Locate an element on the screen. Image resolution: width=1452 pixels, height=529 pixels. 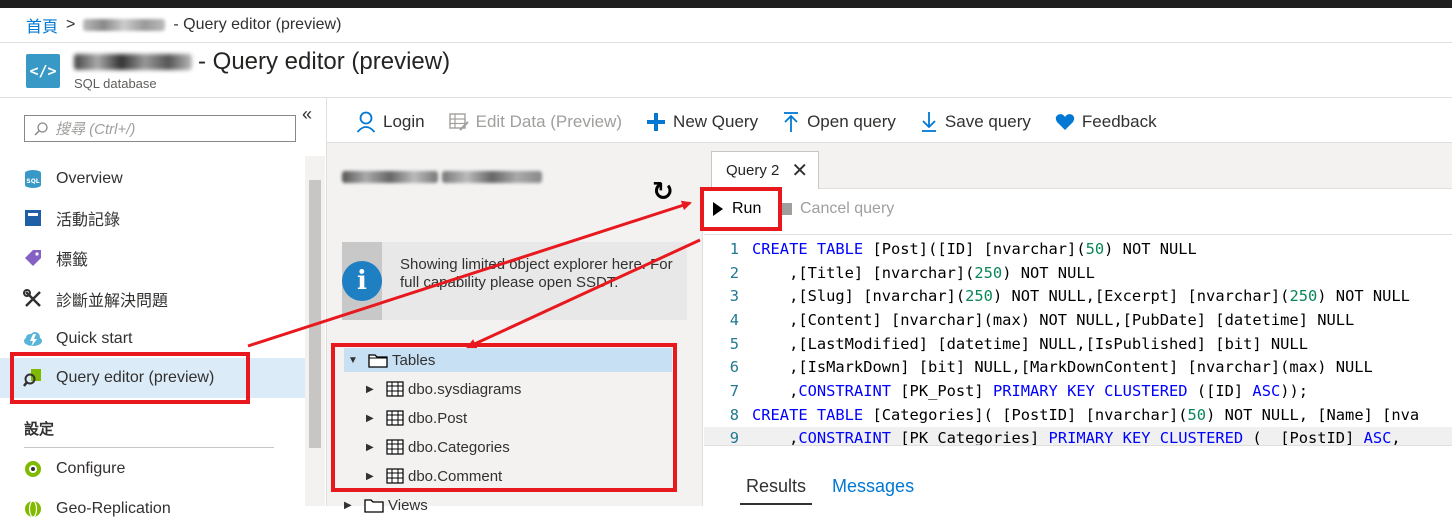
sidebar-item-overview: SQL Overview is located at coordinates (152, 179).